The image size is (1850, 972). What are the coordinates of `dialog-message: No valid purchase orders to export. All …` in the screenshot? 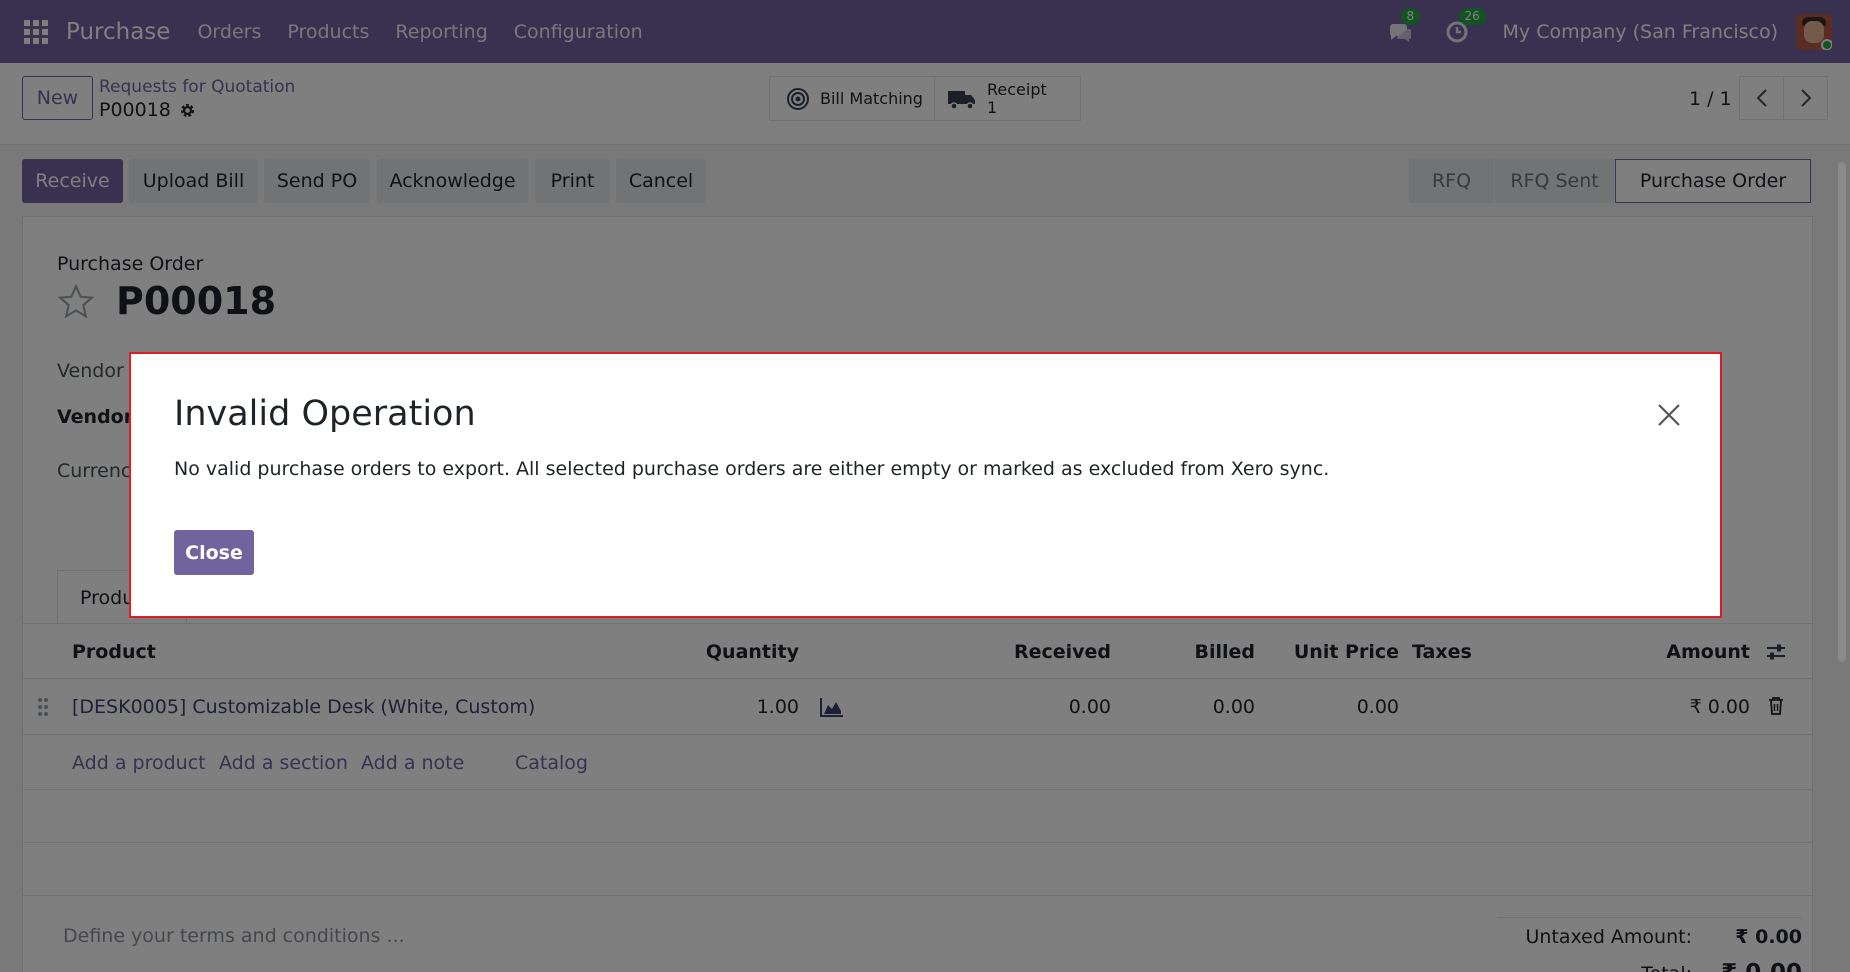 It's located at (752, 469).